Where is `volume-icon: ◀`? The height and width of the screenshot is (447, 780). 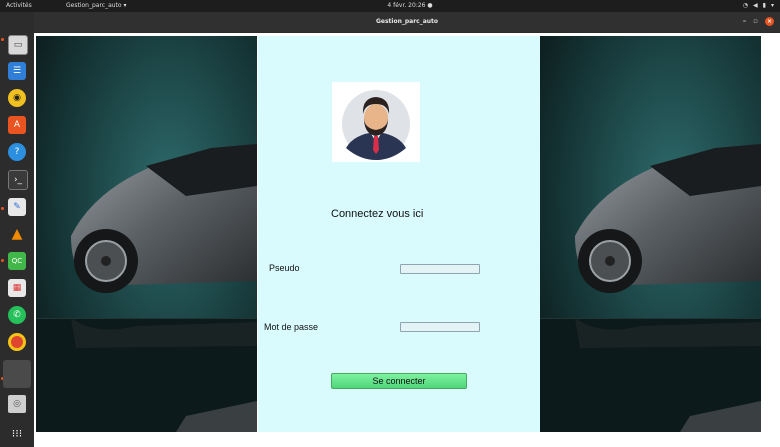 volume-icon: ◀ is located at coordinates (755, 6).